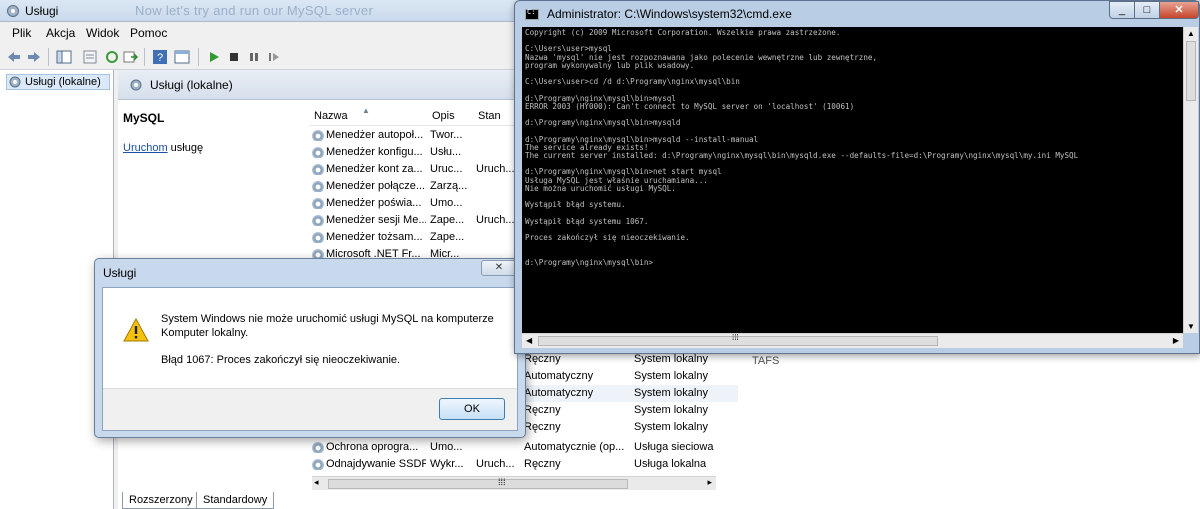  Describe the element at coordinates (120, 273) in the screenshot. I see `dialog-title: Usługi` at that location.